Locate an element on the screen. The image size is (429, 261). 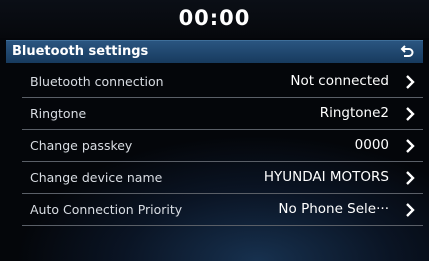
back-return-icon is located at coordinates (407, 51).